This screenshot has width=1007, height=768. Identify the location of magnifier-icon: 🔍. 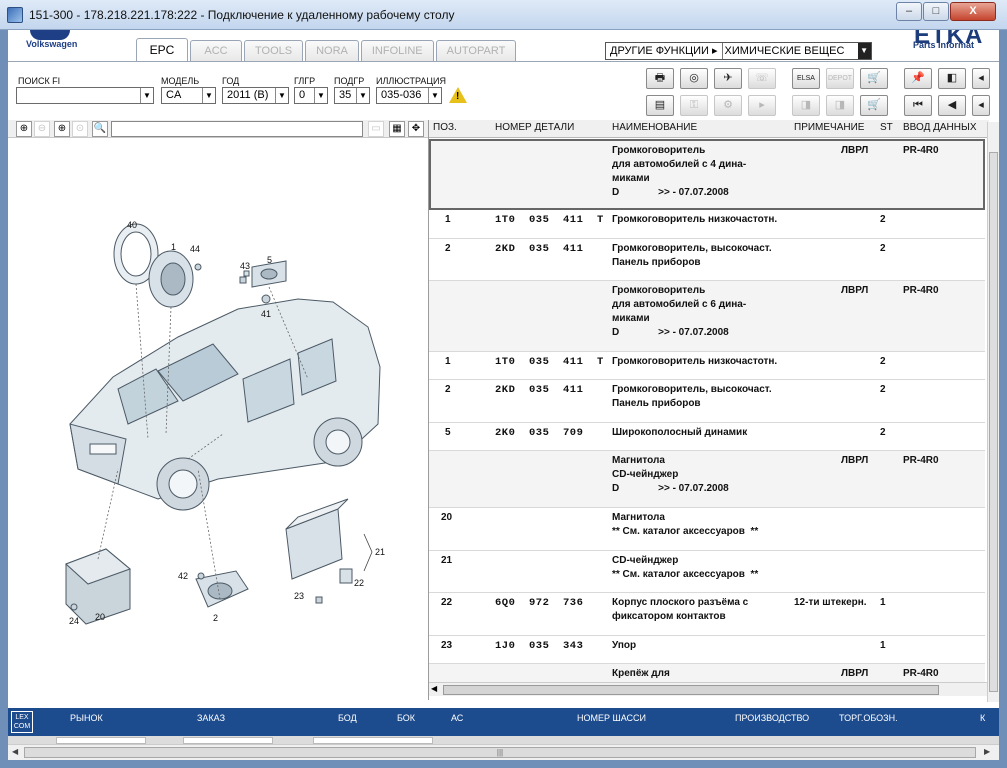
(100, 129).